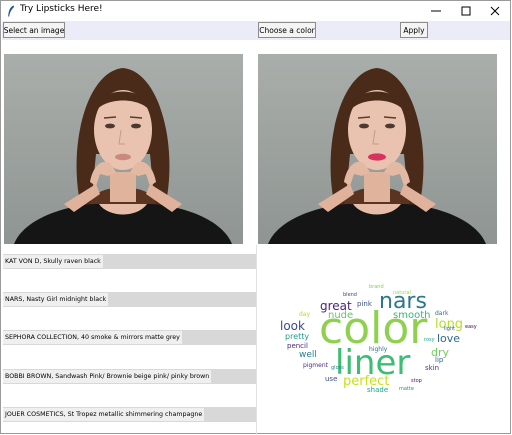 The width and height of the screenshot is (512, 435). I want to click on word: pink, so click(364, 304).